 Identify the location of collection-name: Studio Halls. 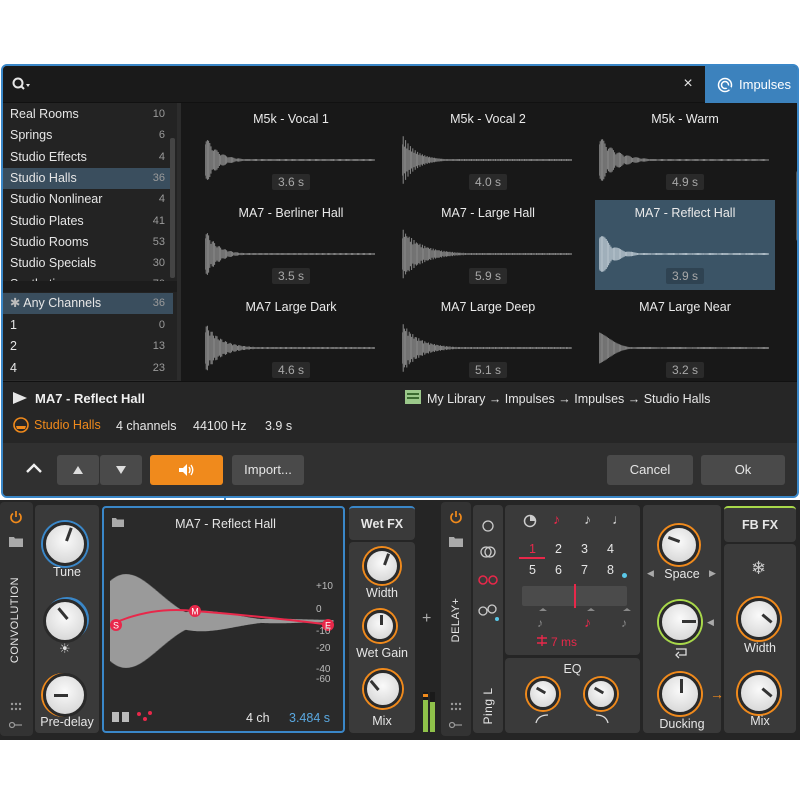
(67, 425).